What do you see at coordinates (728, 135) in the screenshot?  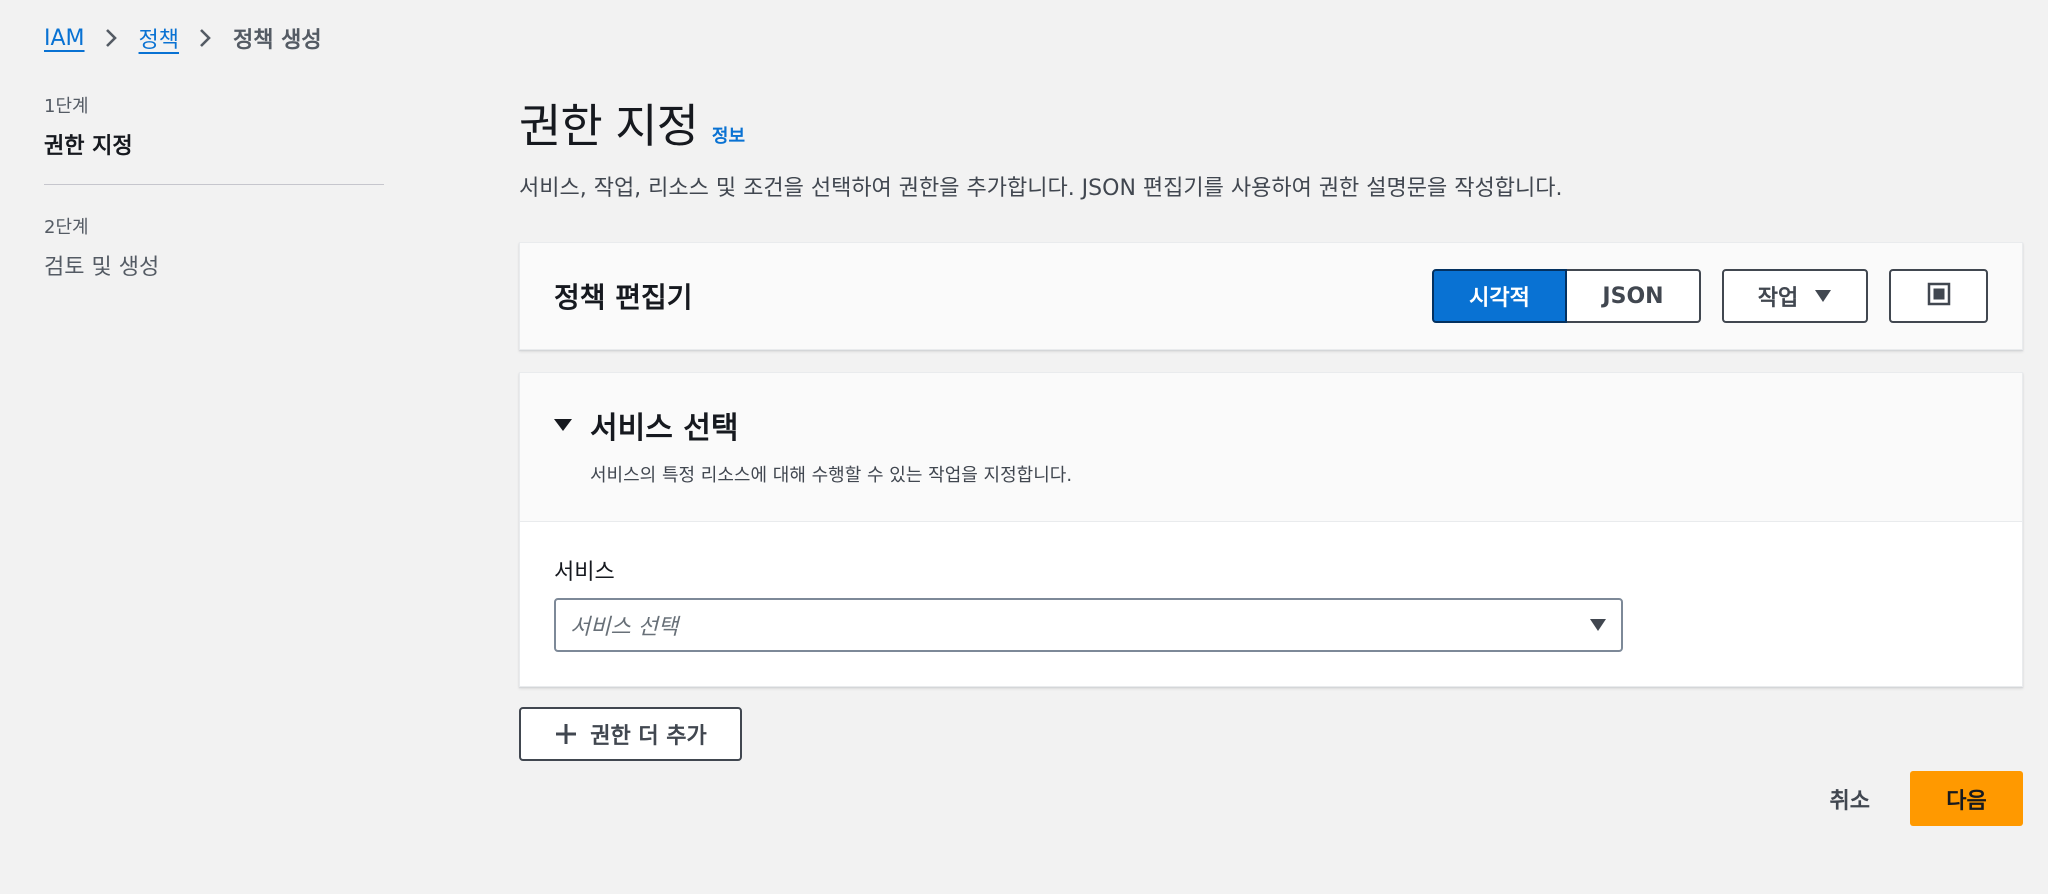 I see `info-link: 정보` at bounding box center [728, 135].